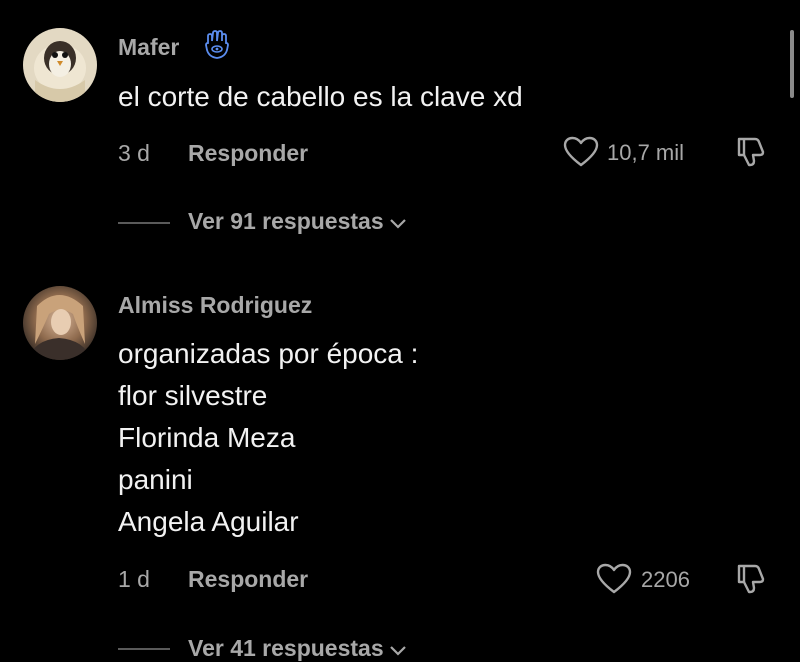 Image resolution: width=800 pixels, height=662 pixels. I want to click on view-replies-label: Ver 41 respuestas, so click(286, 648).